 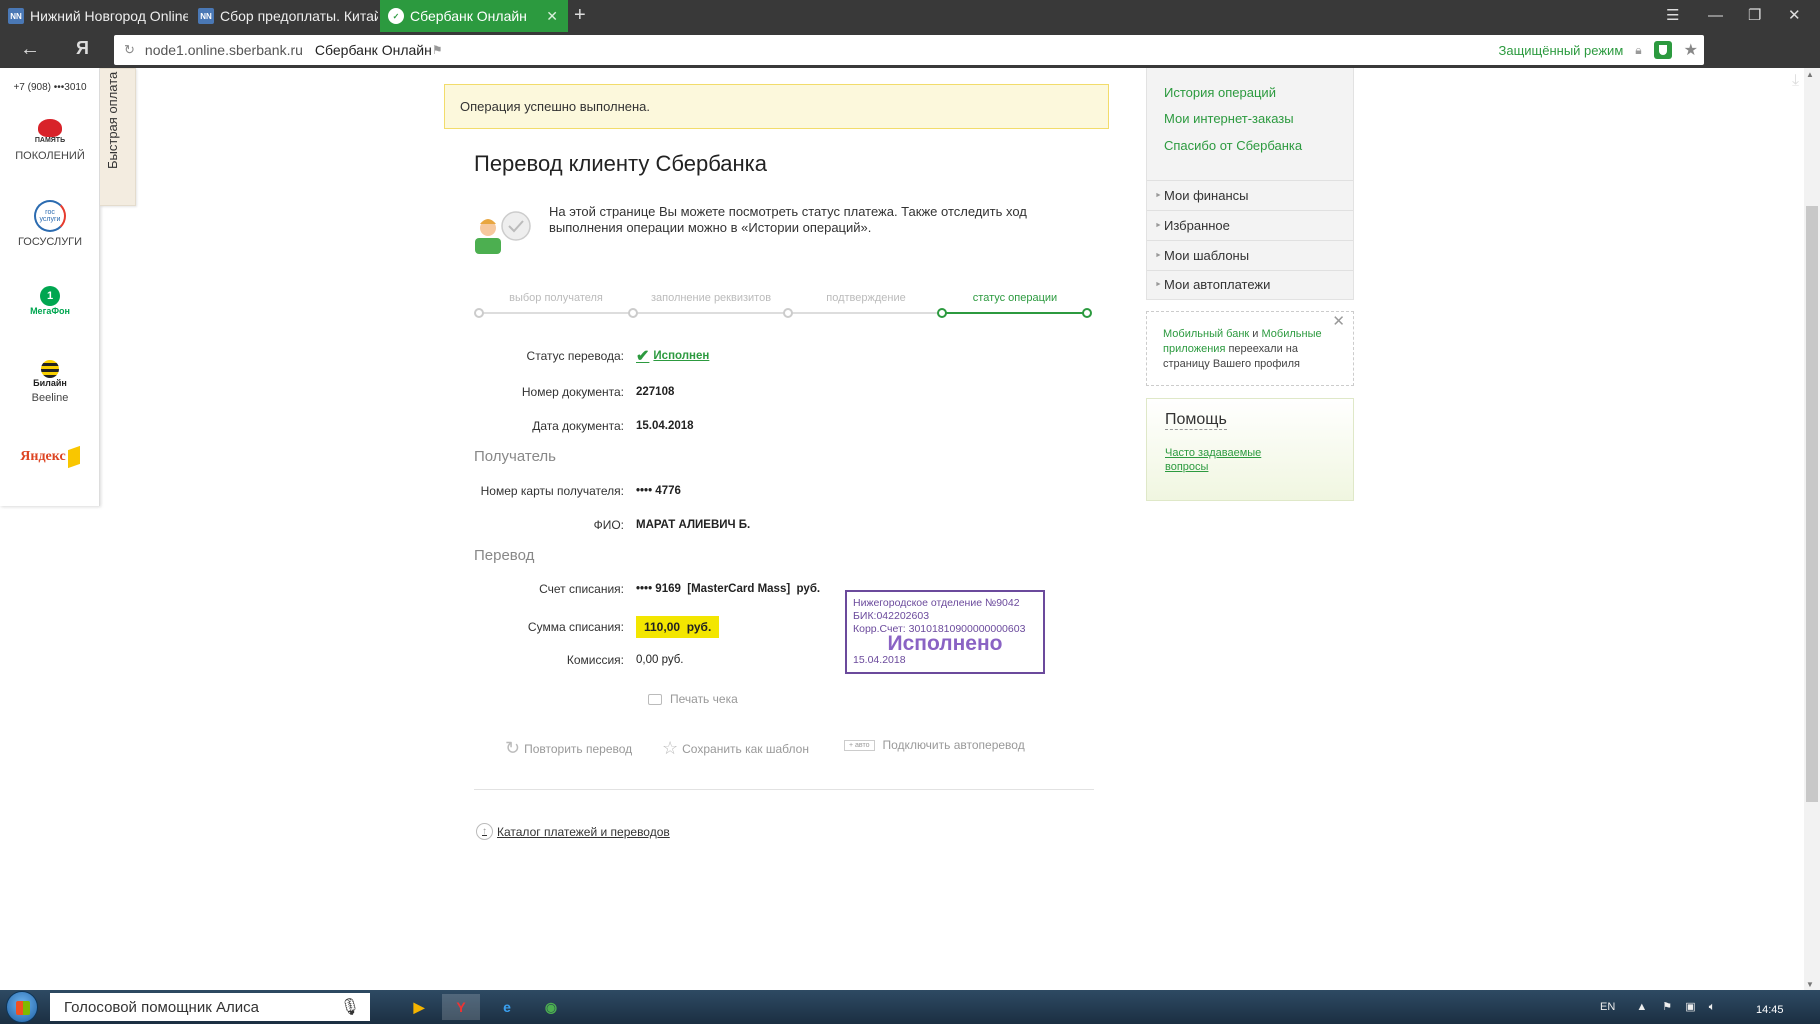 What do you see at coordinates (621, 163) in the screenshot?
I see `page-title: Перевод клиенту Сбербанка` at bounding box center [621, 163].